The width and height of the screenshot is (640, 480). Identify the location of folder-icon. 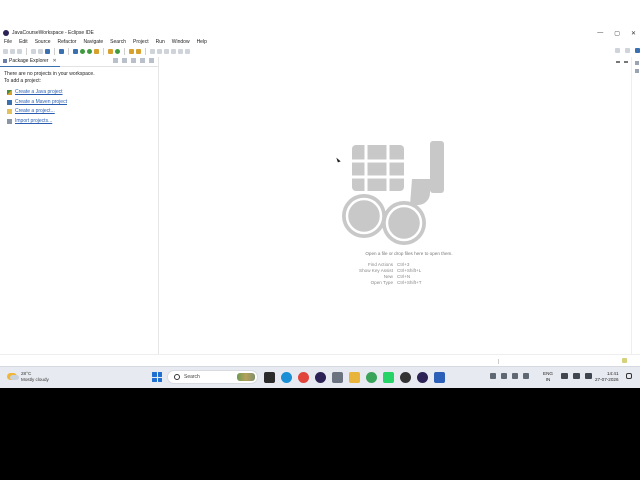
(354, 377).